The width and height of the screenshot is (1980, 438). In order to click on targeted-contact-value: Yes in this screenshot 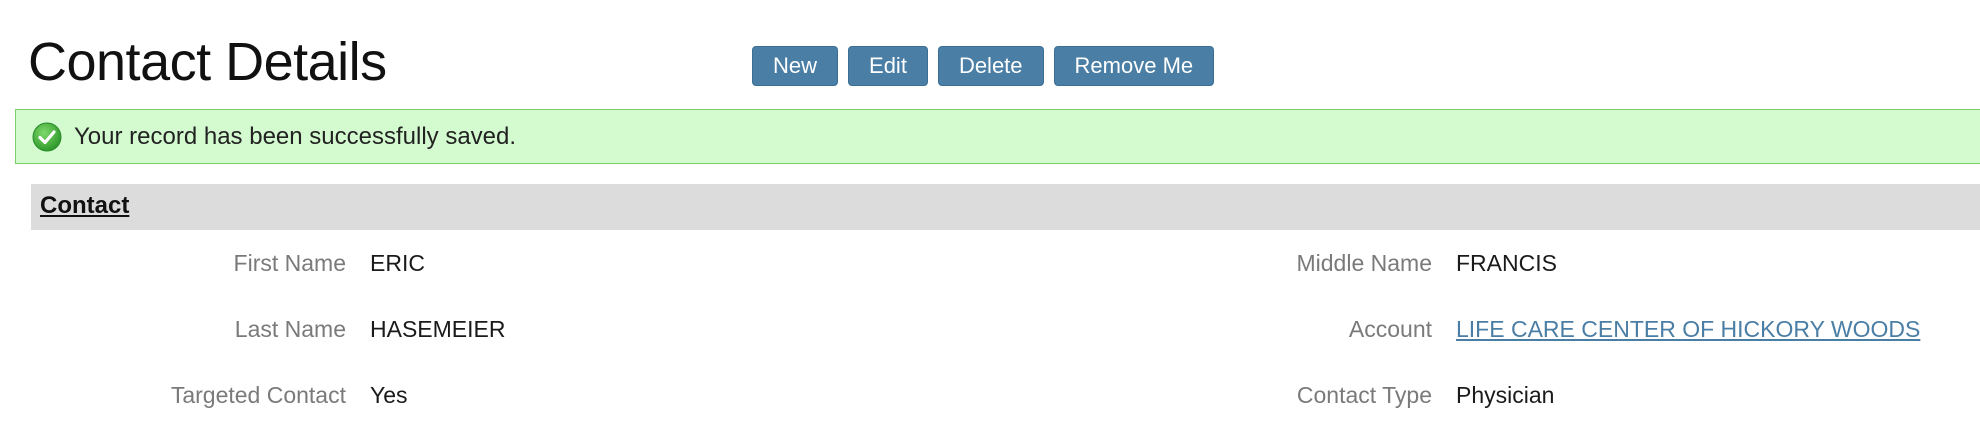, I will do `click(389, 395)`.